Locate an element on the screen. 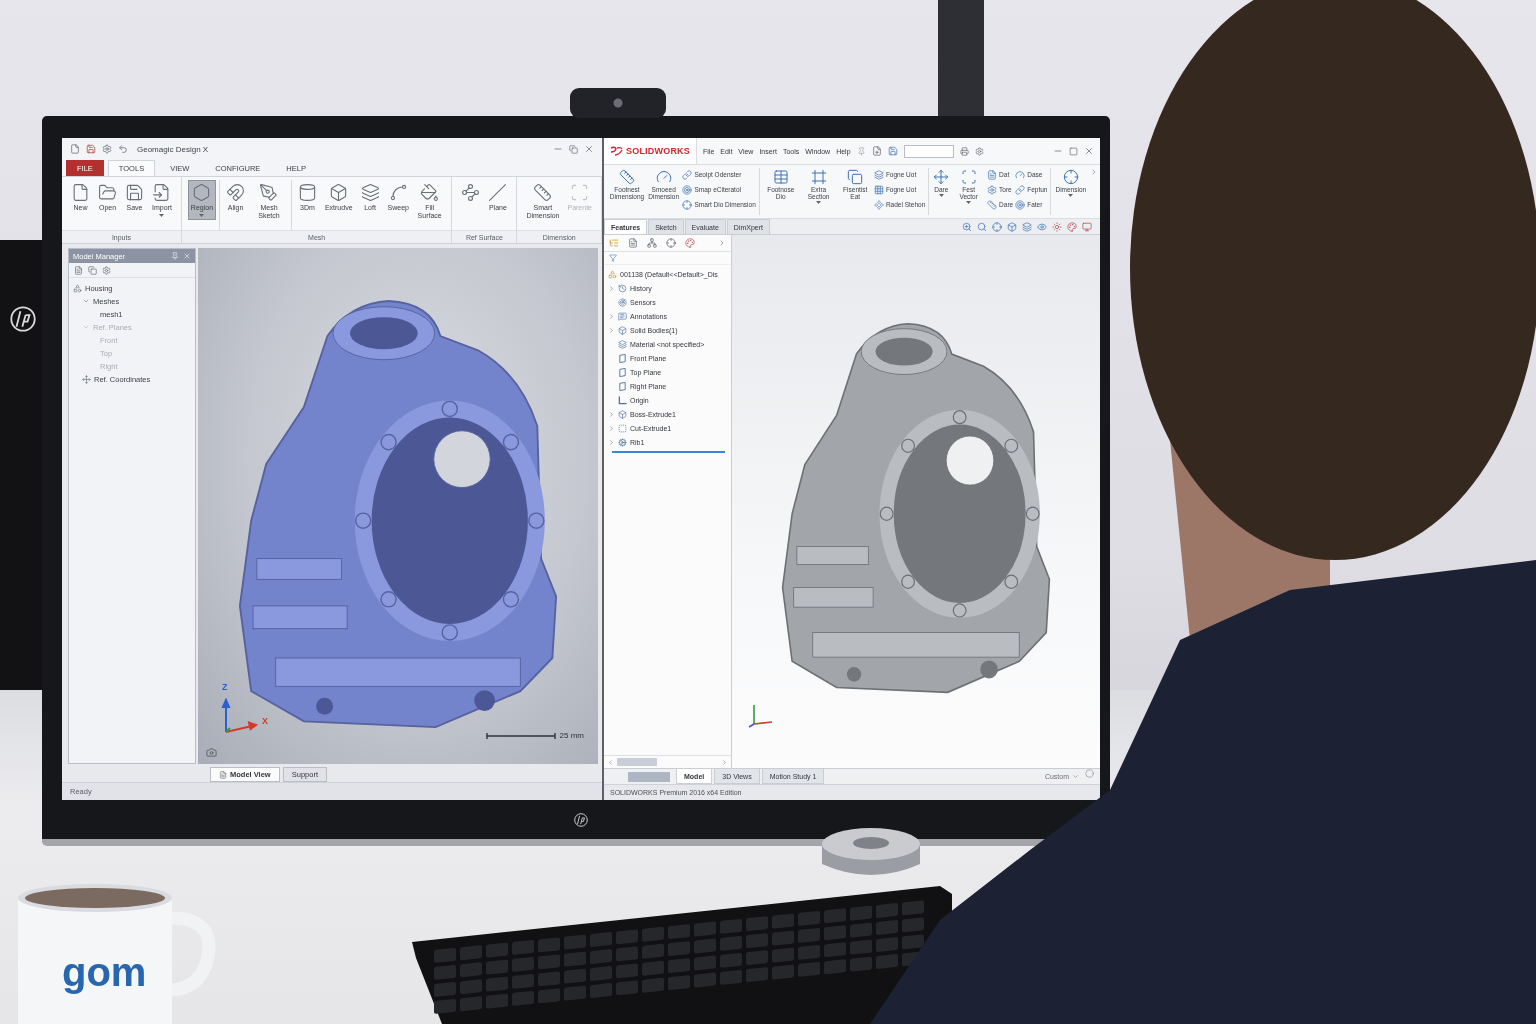  radar-icon is located at coordinates (622, 302).